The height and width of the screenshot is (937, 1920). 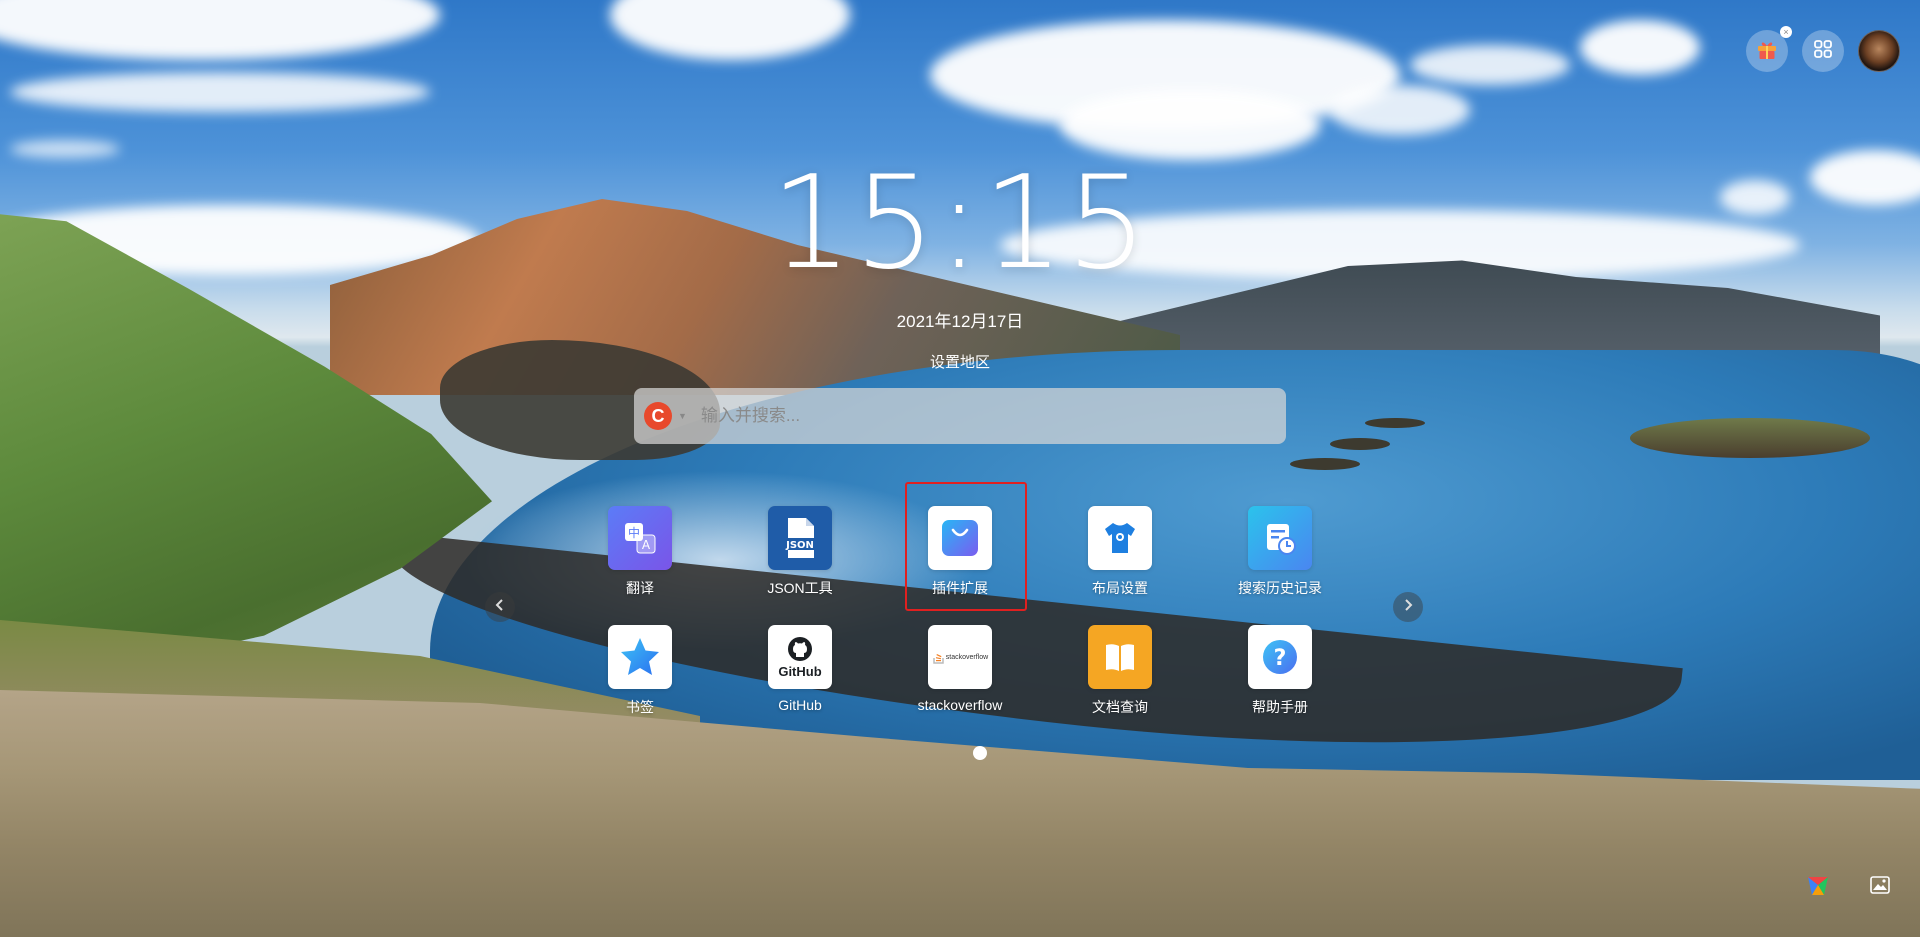 What do you see at coordinates (1280, 707) in the screenshot?
I see `app-label: 帮助手册` at bounding box center [1280, 707].